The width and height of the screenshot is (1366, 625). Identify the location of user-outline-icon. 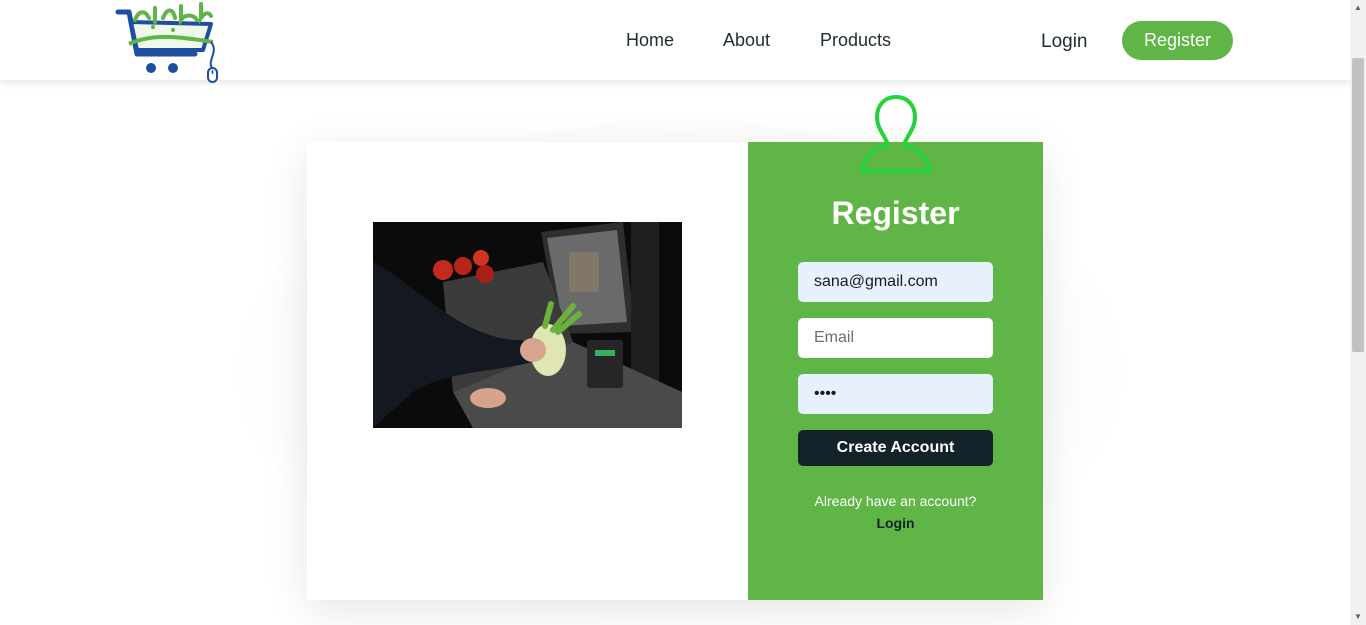
(896, 134).